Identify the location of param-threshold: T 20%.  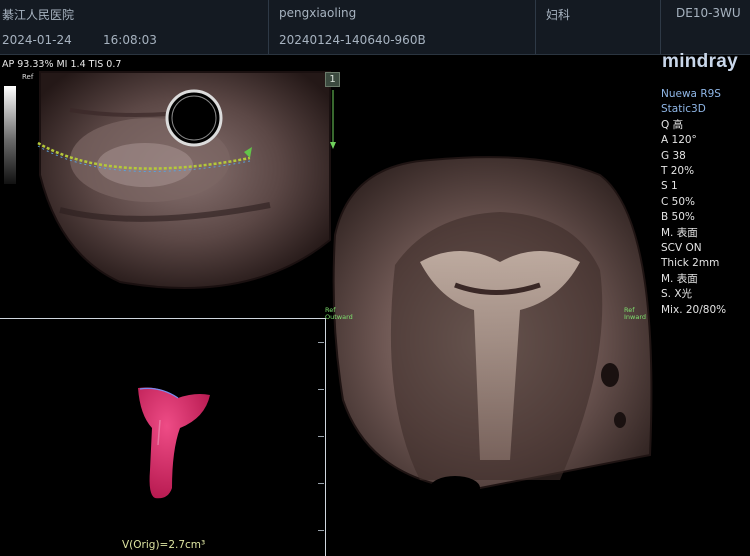
(678, 171).